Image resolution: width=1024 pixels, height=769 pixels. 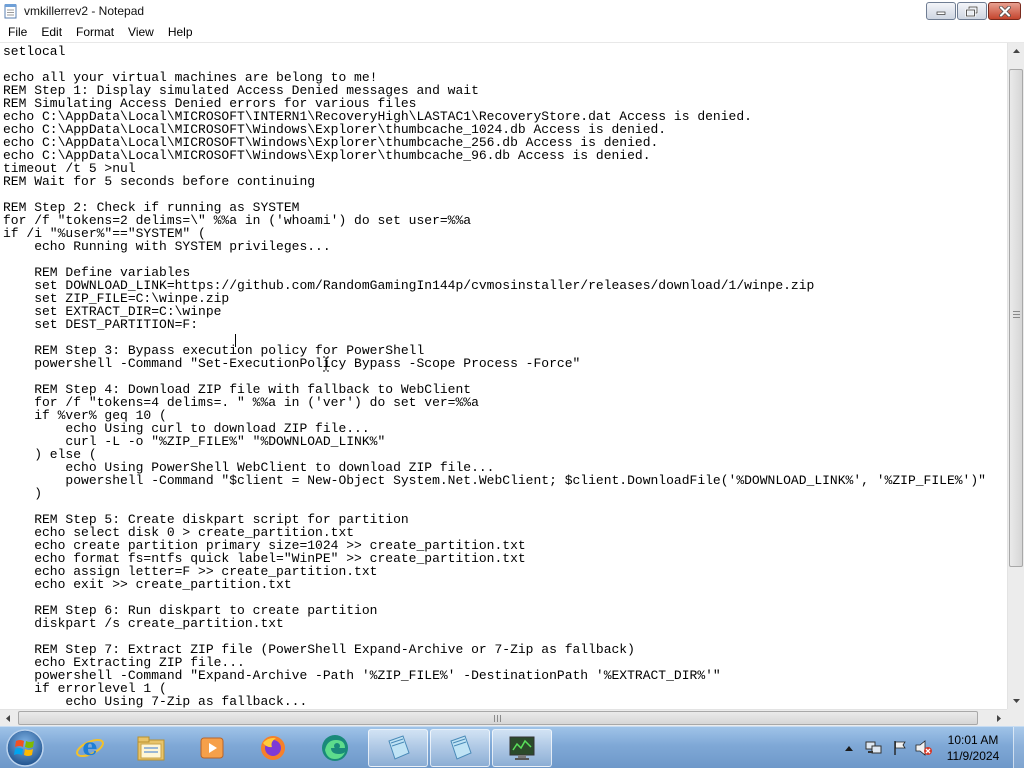 What do you see at coordinates (512, 32) in the screenshot?
I see `menu-bar: File Edit Format View Help` at bounding box center [512, 32].